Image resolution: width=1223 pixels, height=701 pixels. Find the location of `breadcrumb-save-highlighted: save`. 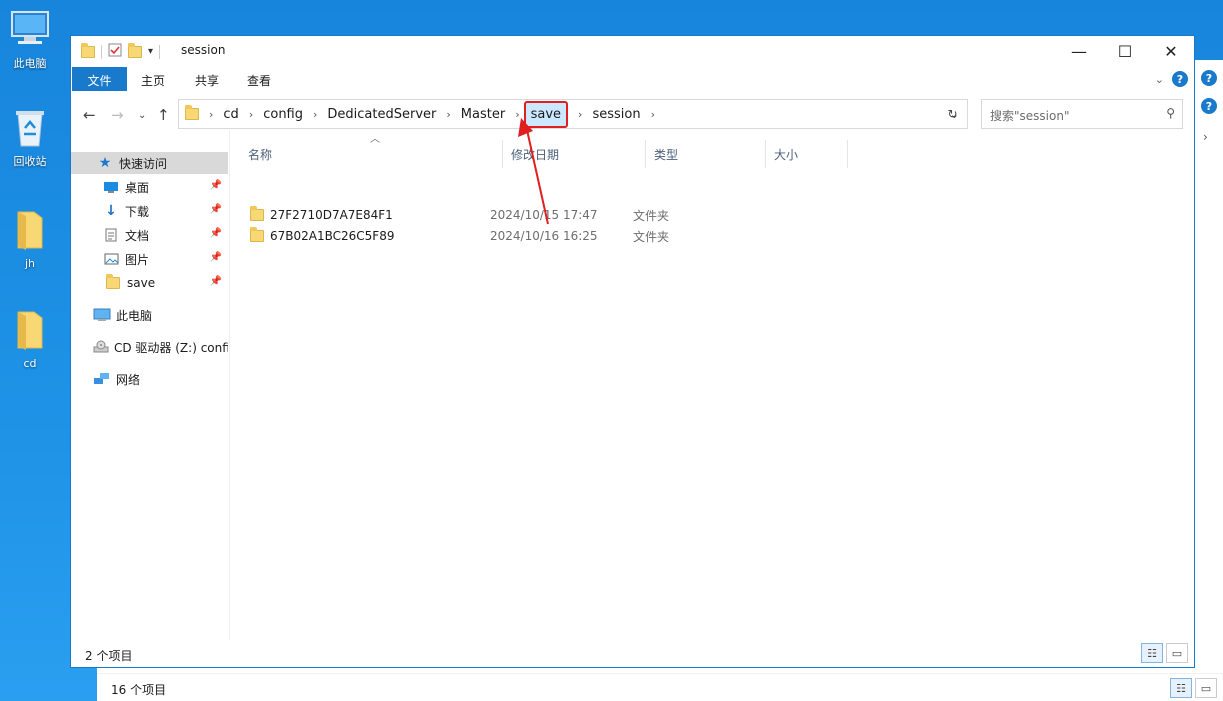

breadcrumb-save-highlighted: save is located at coordinates (546, 114).